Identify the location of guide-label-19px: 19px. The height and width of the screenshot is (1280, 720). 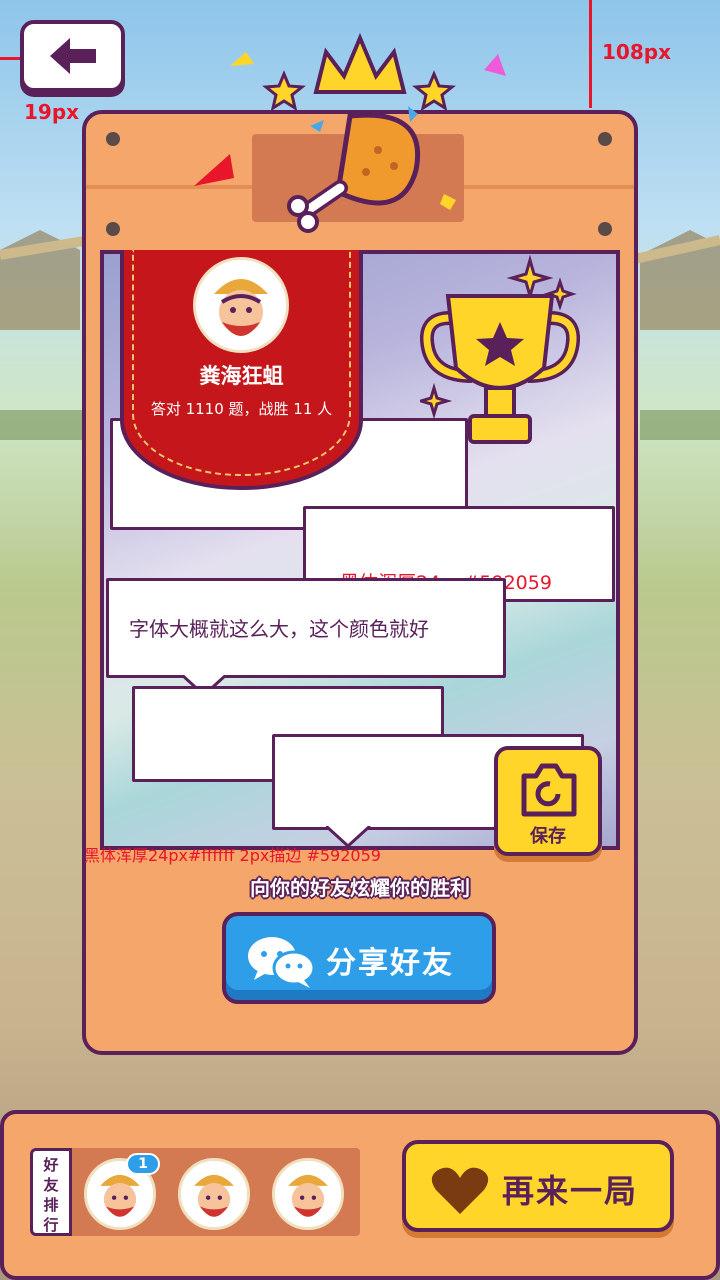
(52, 112).